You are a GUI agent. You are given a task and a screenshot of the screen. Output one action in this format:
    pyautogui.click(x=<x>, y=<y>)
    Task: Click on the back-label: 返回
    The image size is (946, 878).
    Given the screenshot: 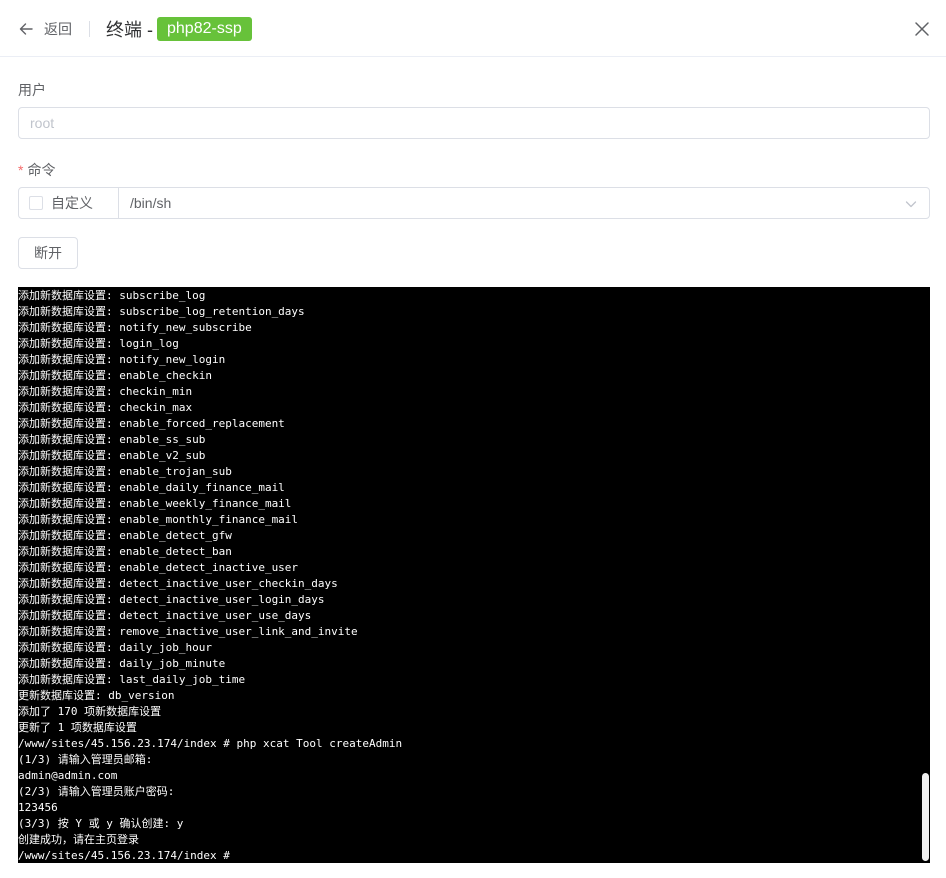 What is the action you would take?
    pyautogui.click(x=58, y=29)
    